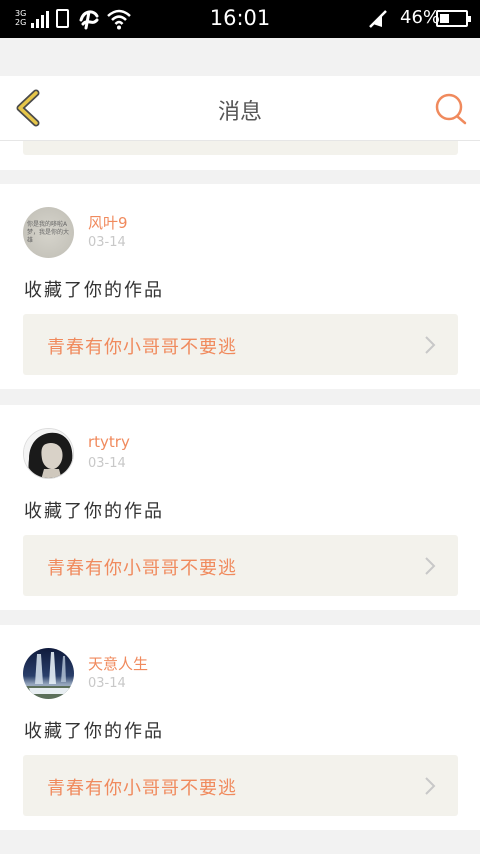  What do you see at coordinates (109, 442) in the screenshot?
I see `user-name: rtytry` at bounding box center [109, 442].